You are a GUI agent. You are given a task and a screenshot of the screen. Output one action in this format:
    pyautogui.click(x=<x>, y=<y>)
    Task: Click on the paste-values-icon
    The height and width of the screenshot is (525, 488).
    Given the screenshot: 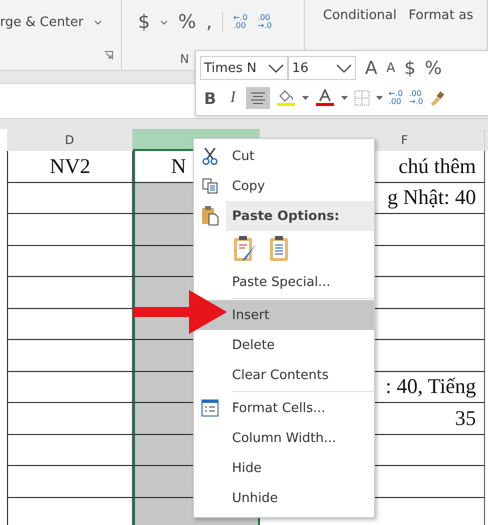 What is the action you would take?
    pyautogui.click(x=279, y=249)
    